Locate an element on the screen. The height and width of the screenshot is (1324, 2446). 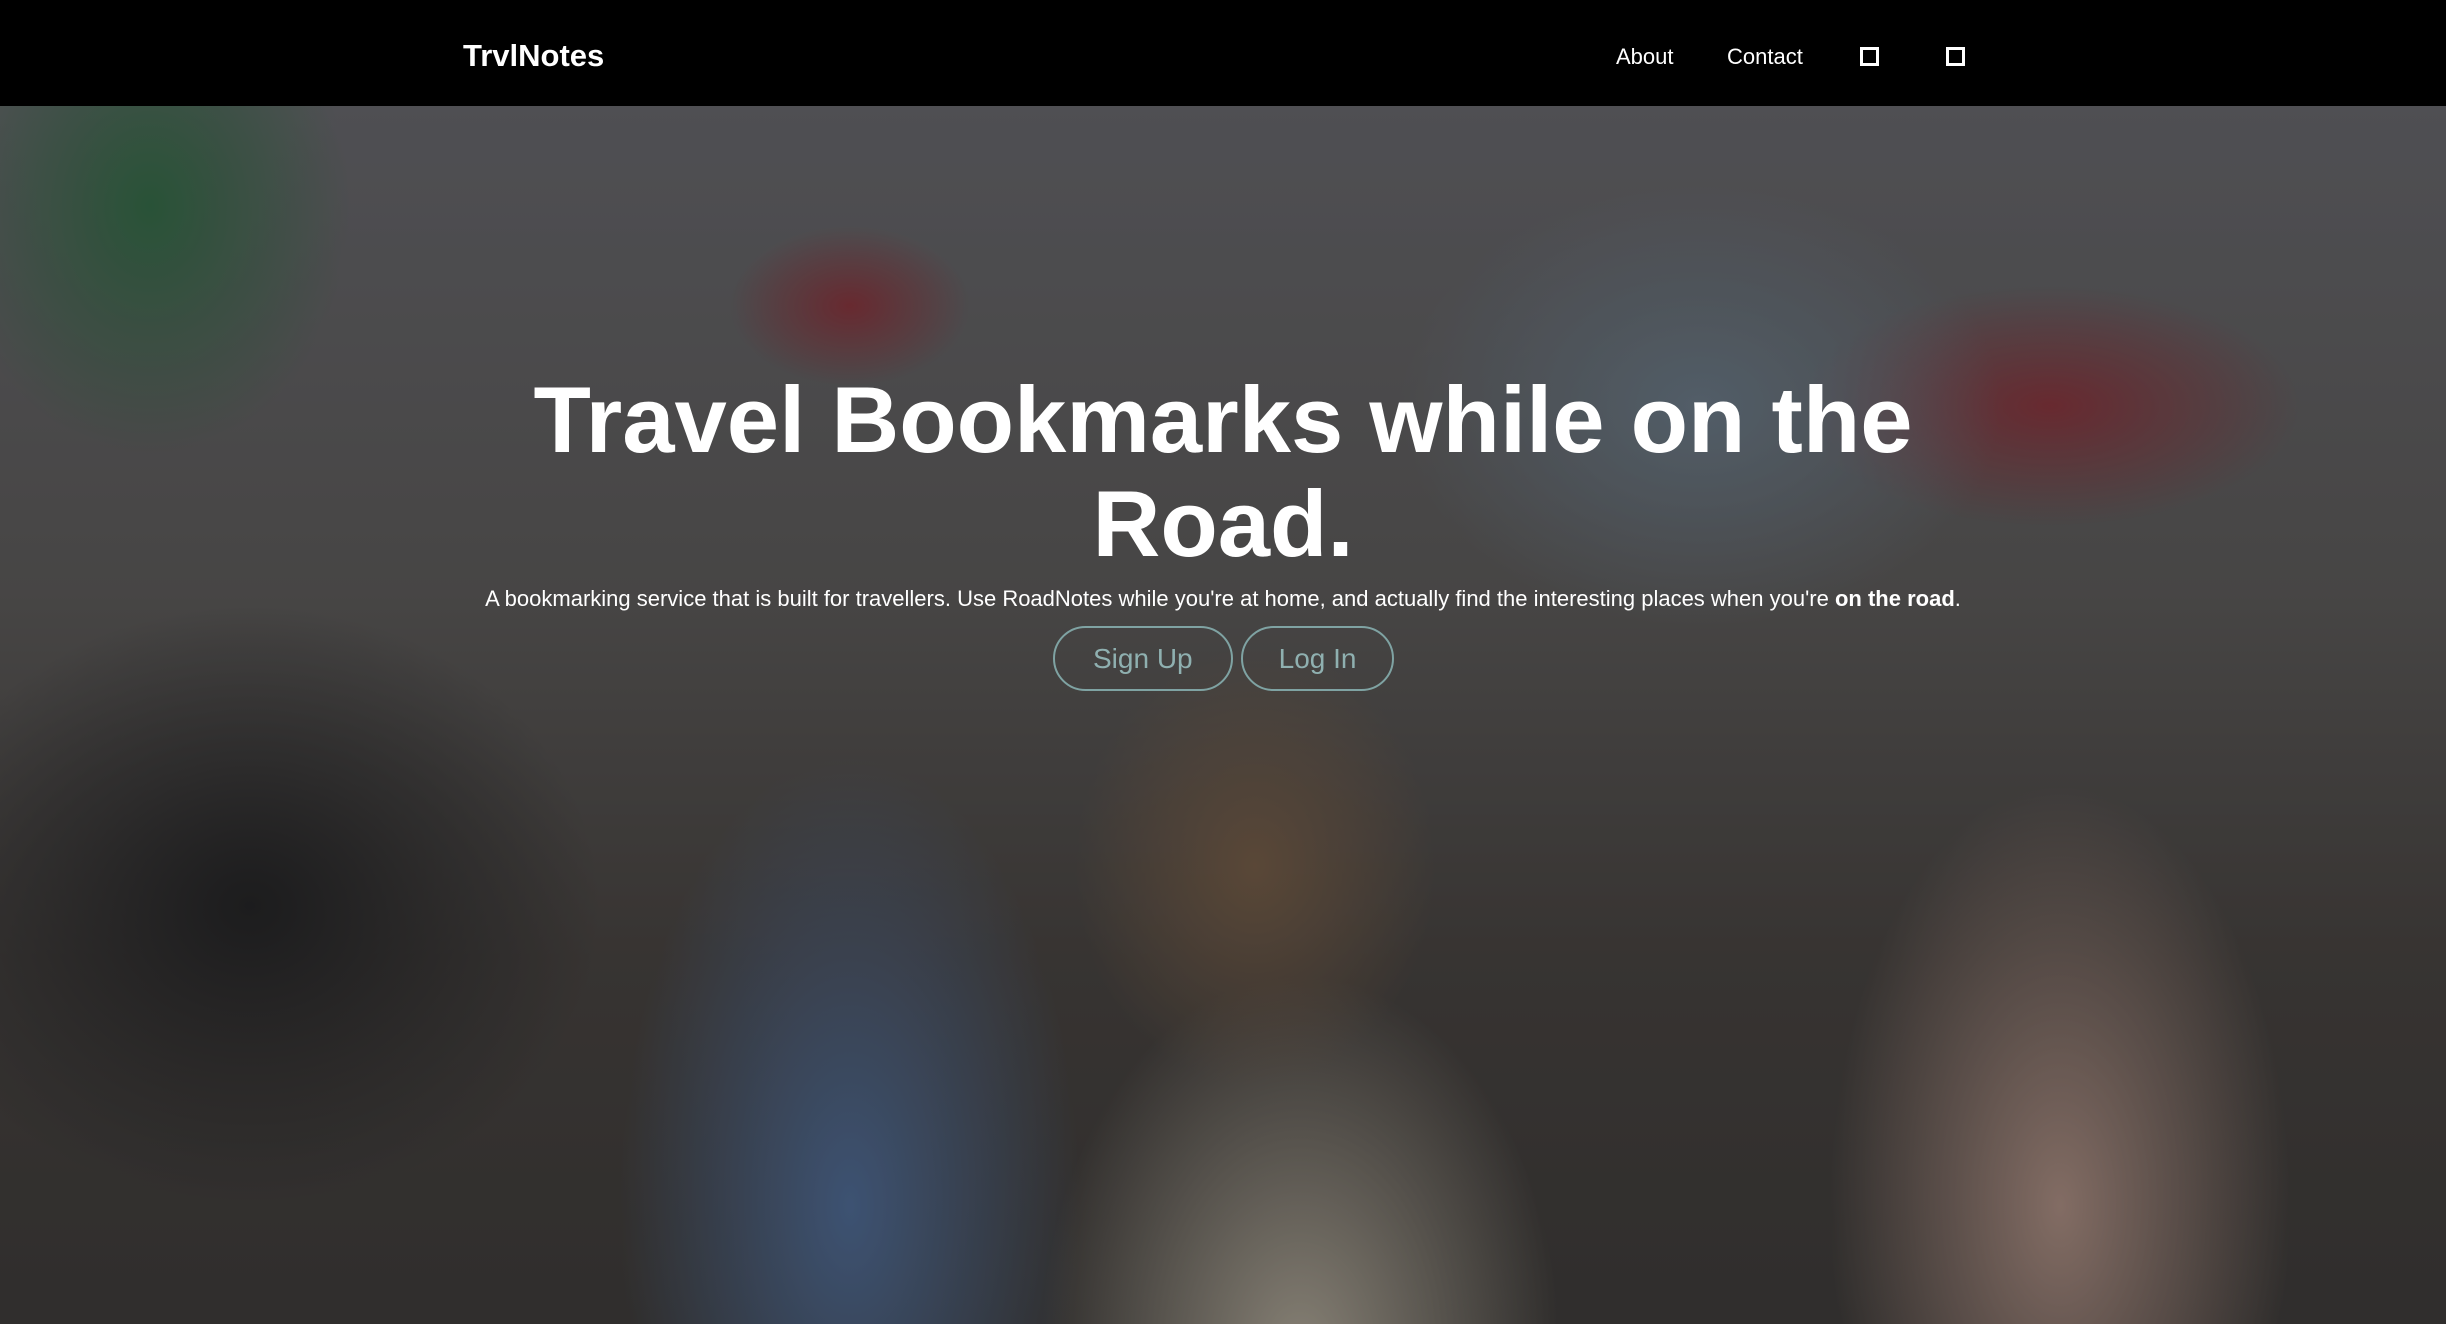
subtitle-emphasis: on the road is located at coordinates (1894, 598).